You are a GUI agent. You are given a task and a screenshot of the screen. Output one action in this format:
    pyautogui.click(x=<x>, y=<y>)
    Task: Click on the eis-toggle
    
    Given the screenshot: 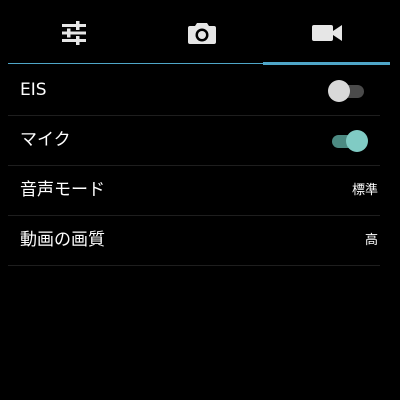 What is the action you would take?
    pyautogui.click(x=348, y=91)
    